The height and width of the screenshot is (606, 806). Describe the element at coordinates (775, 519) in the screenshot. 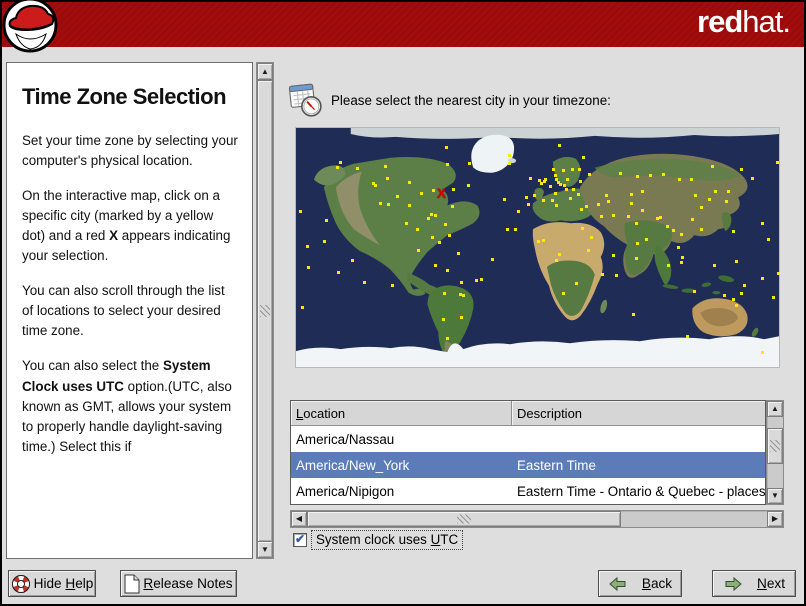

I see `scroll-right-button: ▶` at that location.